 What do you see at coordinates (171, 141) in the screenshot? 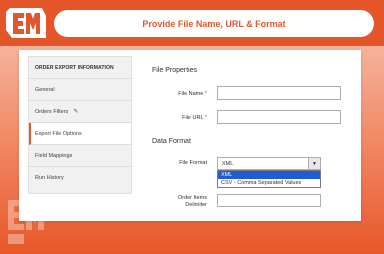
I see `data-format-title: Data Format` at bounding box center [171, 141].